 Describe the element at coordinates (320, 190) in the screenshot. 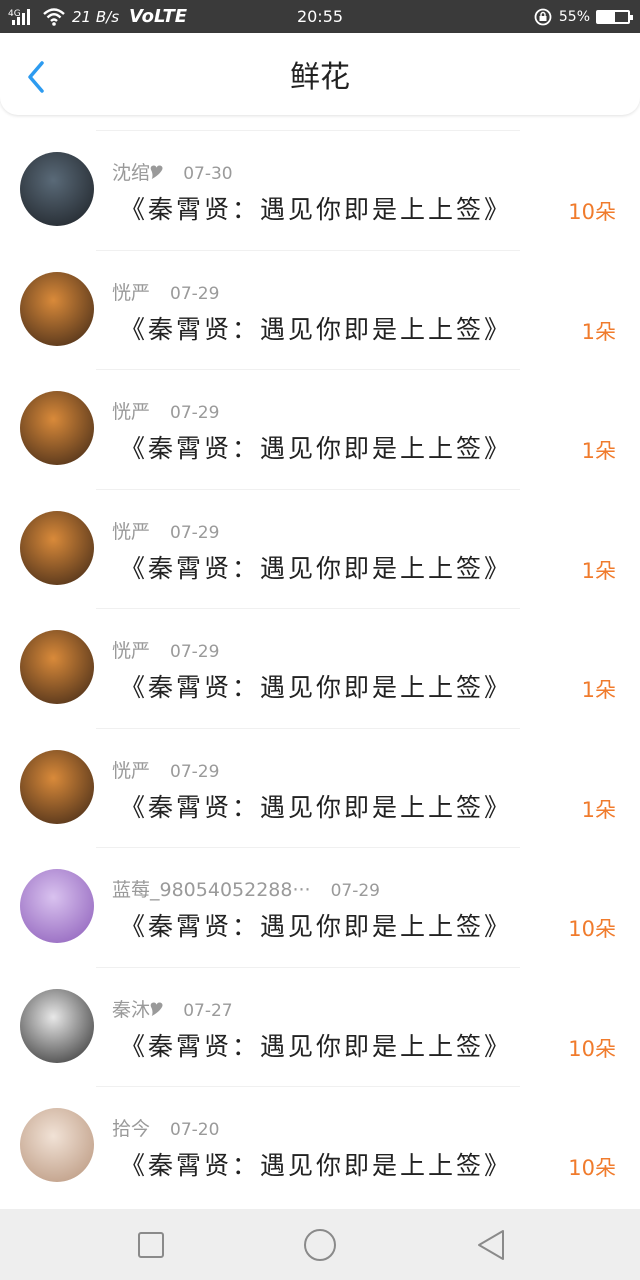

I see `gift-row: 沈绾🎔 07-30 《秦霄贤：遇见你即是上上签》 10朵` at that location.